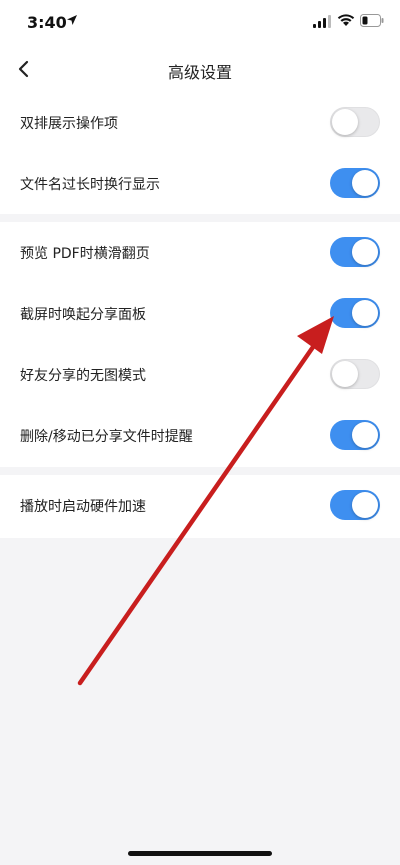 This screenshot has height=865, width=400. What do you see at coordinates (90, 184) in the screenshot?
I see `setting-label: 文件名过长时换行显示` at bounding box center [90, 184].